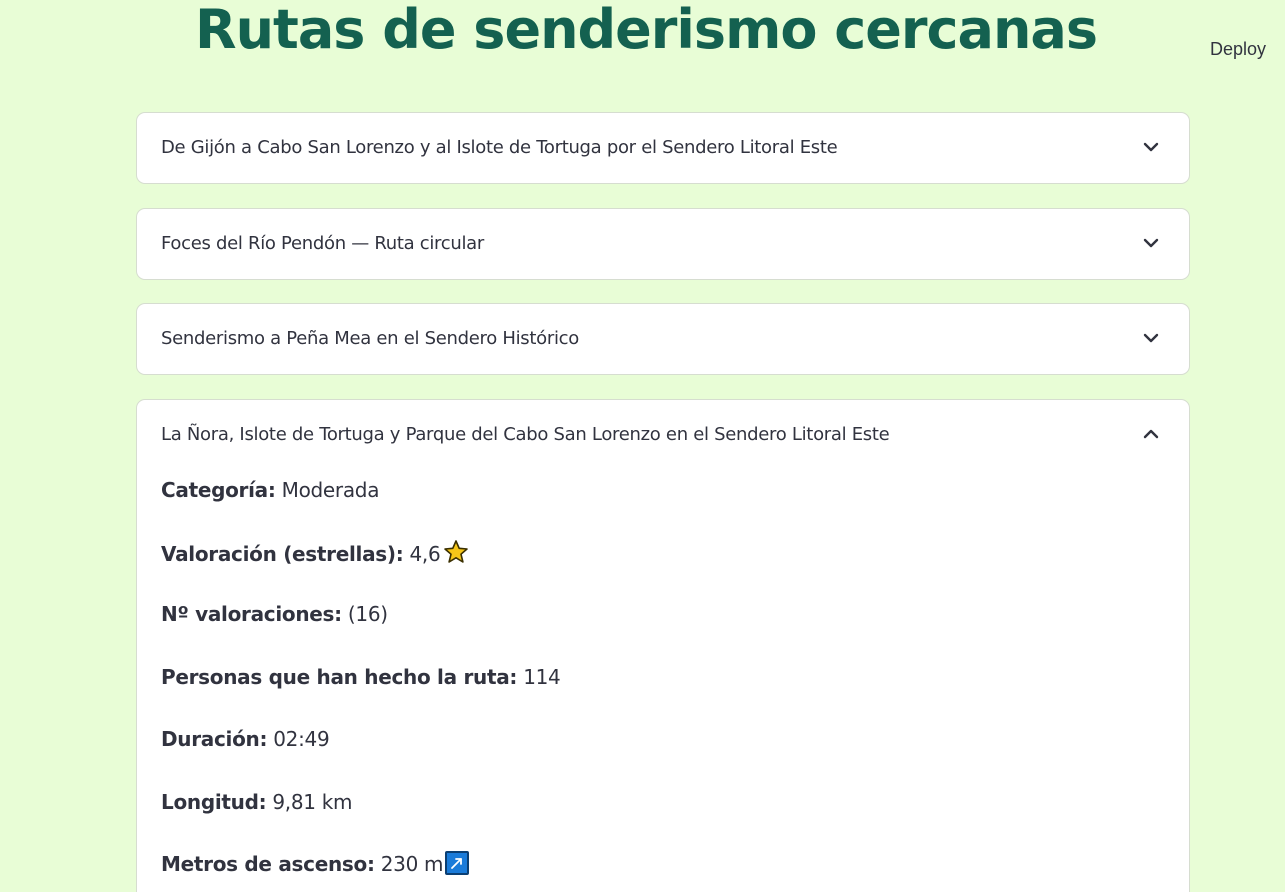  What do you see at coordinates (367, 614) in the screenshot?
I see `detail-value: (16)` at bounding box center [367, 614].